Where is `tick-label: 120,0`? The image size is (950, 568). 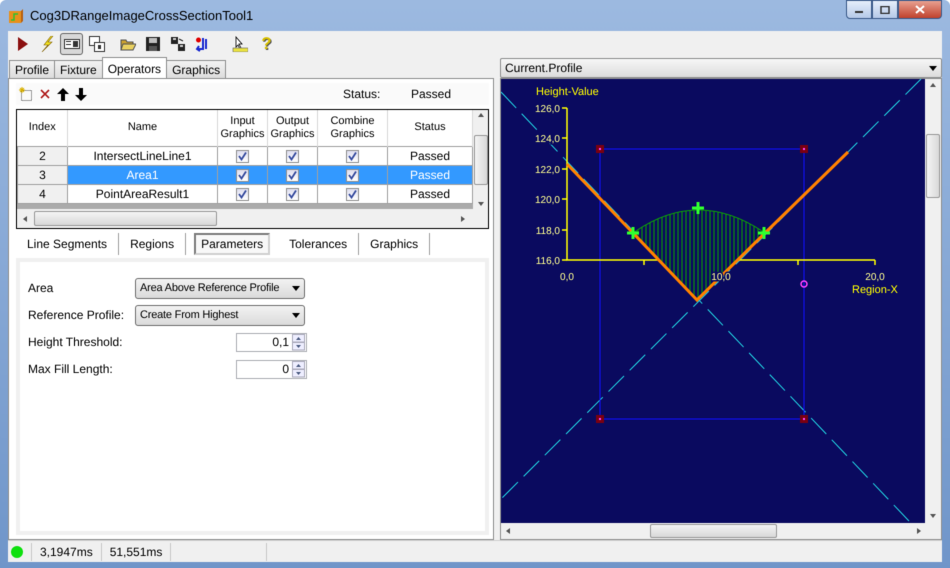 tick-label: 120,0 is located at coordinates (547, 200).